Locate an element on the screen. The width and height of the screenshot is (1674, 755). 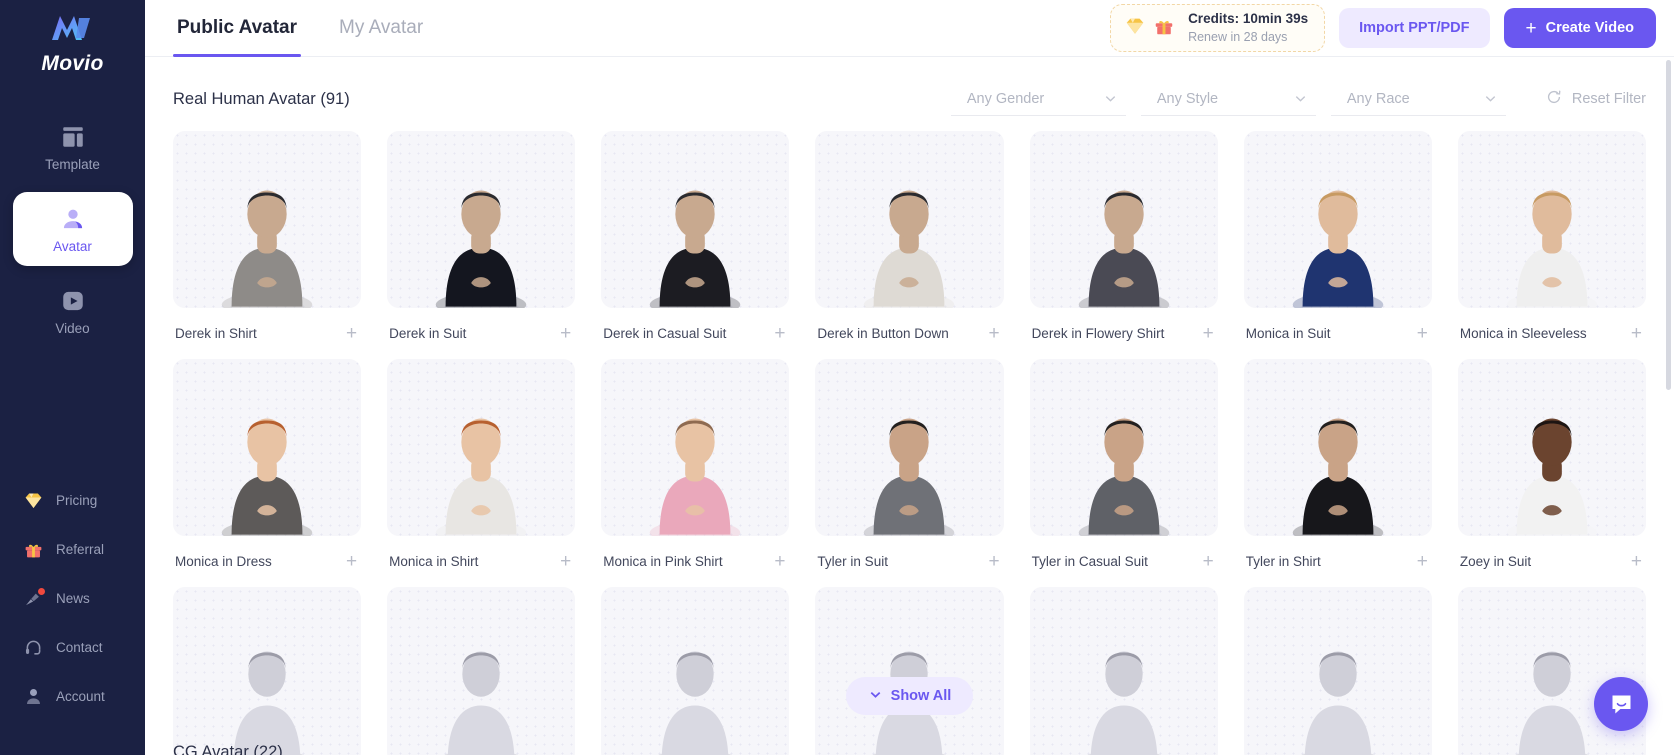
chevron-down-icon is located at coordinates (1110, 98).